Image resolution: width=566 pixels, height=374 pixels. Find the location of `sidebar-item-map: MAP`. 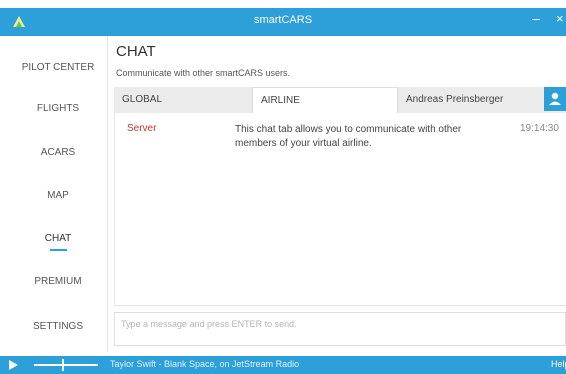

sidebar-item-map: MAP is located at coordinates (58, 195).